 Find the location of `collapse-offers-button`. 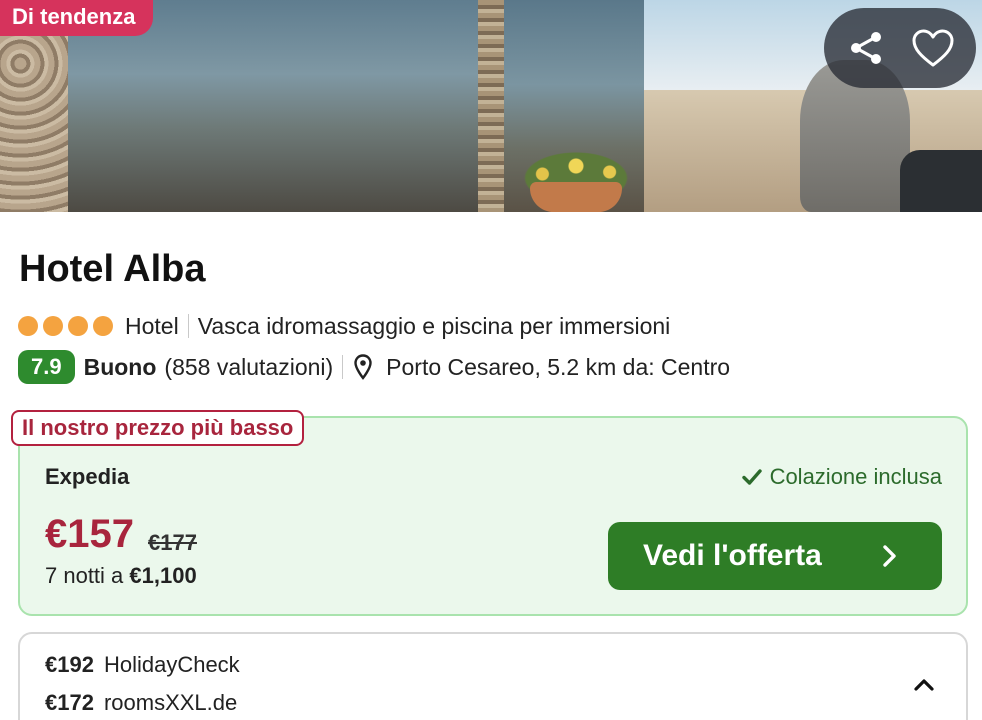

collapse-offers-button is located at coordinates (924, 685).